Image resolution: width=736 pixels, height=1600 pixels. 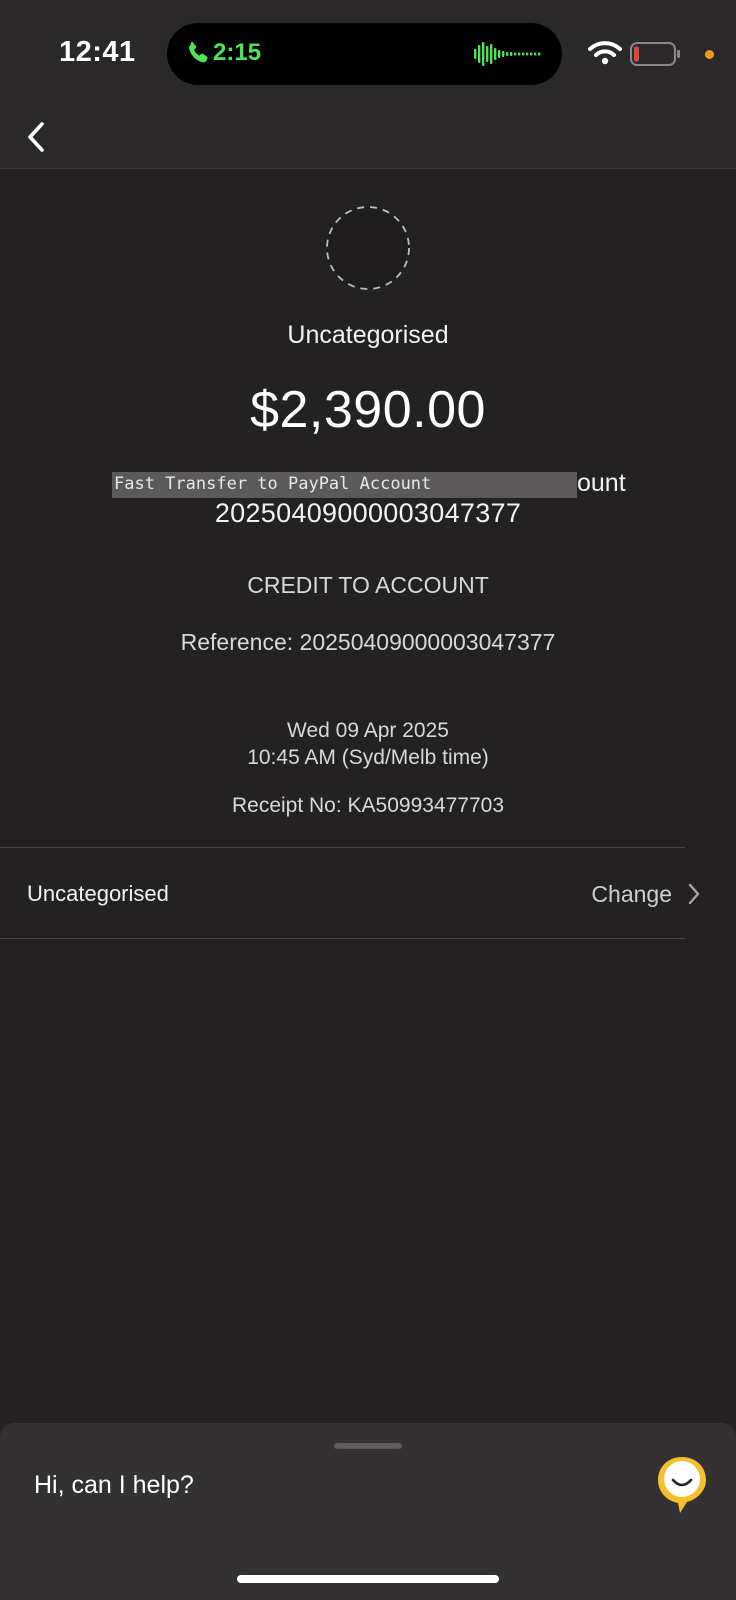 I want to click on description-text: Fast Transfer to PayPal Account, so click(x=273, y=484).